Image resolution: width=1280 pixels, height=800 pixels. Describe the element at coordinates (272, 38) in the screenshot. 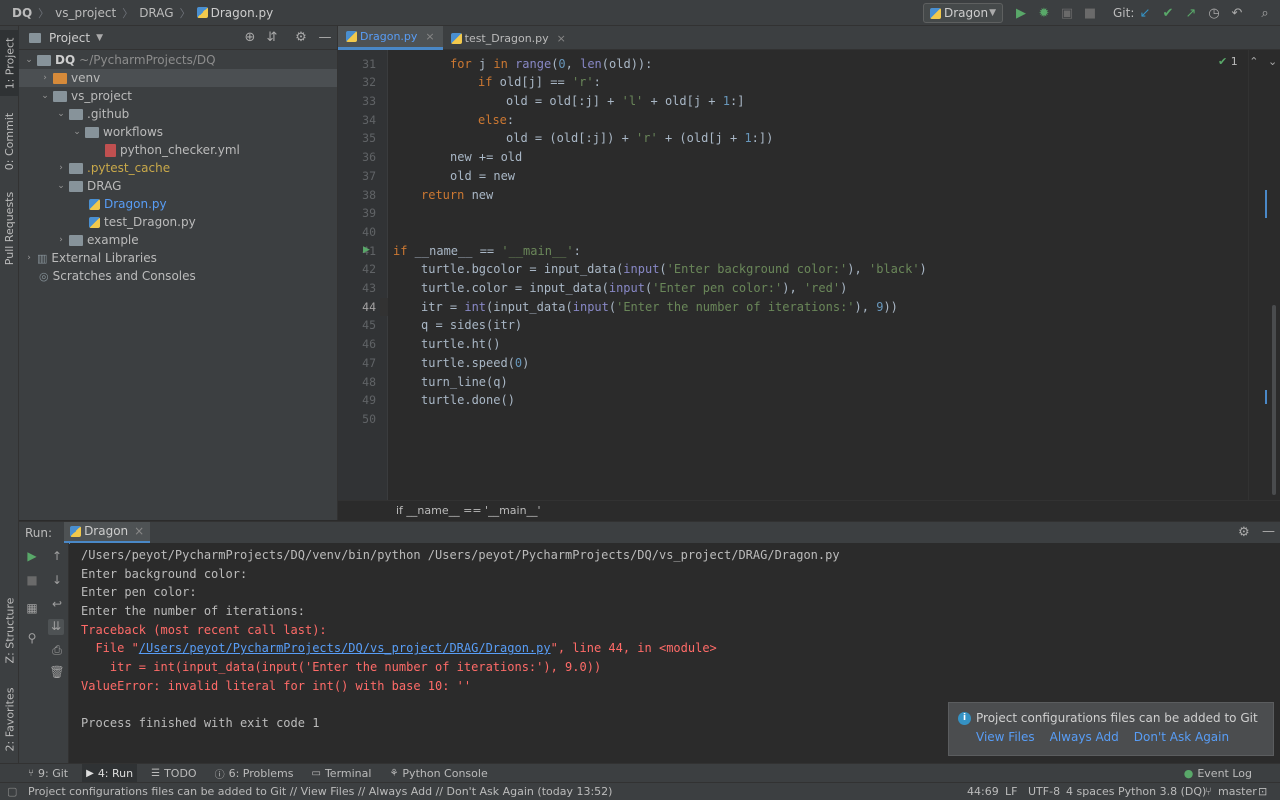

I see `collapse-all-icon: ⇵` at that location.